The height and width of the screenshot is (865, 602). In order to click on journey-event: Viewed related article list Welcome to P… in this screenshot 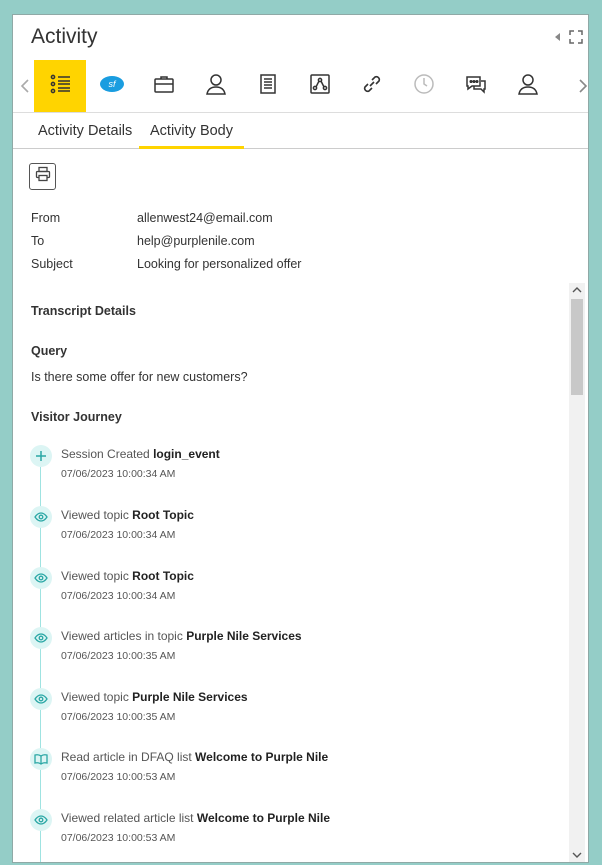, I will do `click(290, 831)`.